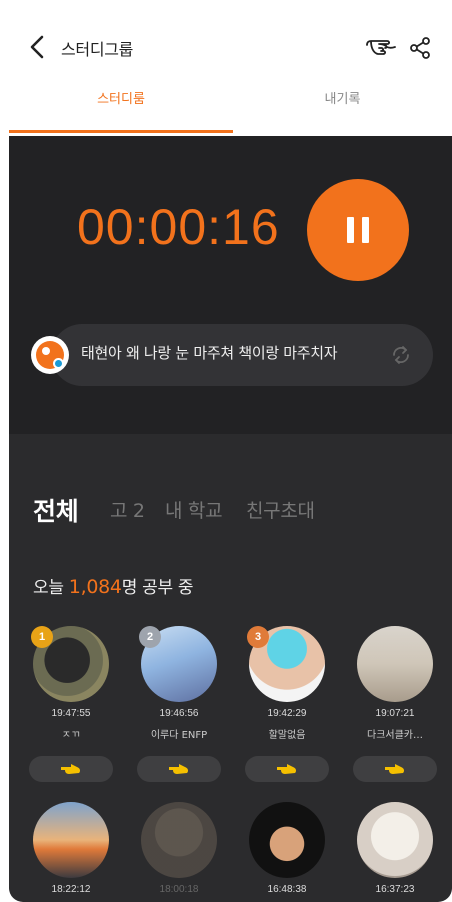 This screenshot has width=452, height=902. What do you see at coordinates (42, 637) in the screenshot?
I see `rank-badge-gold: 1` at bounding box center [42, 637].